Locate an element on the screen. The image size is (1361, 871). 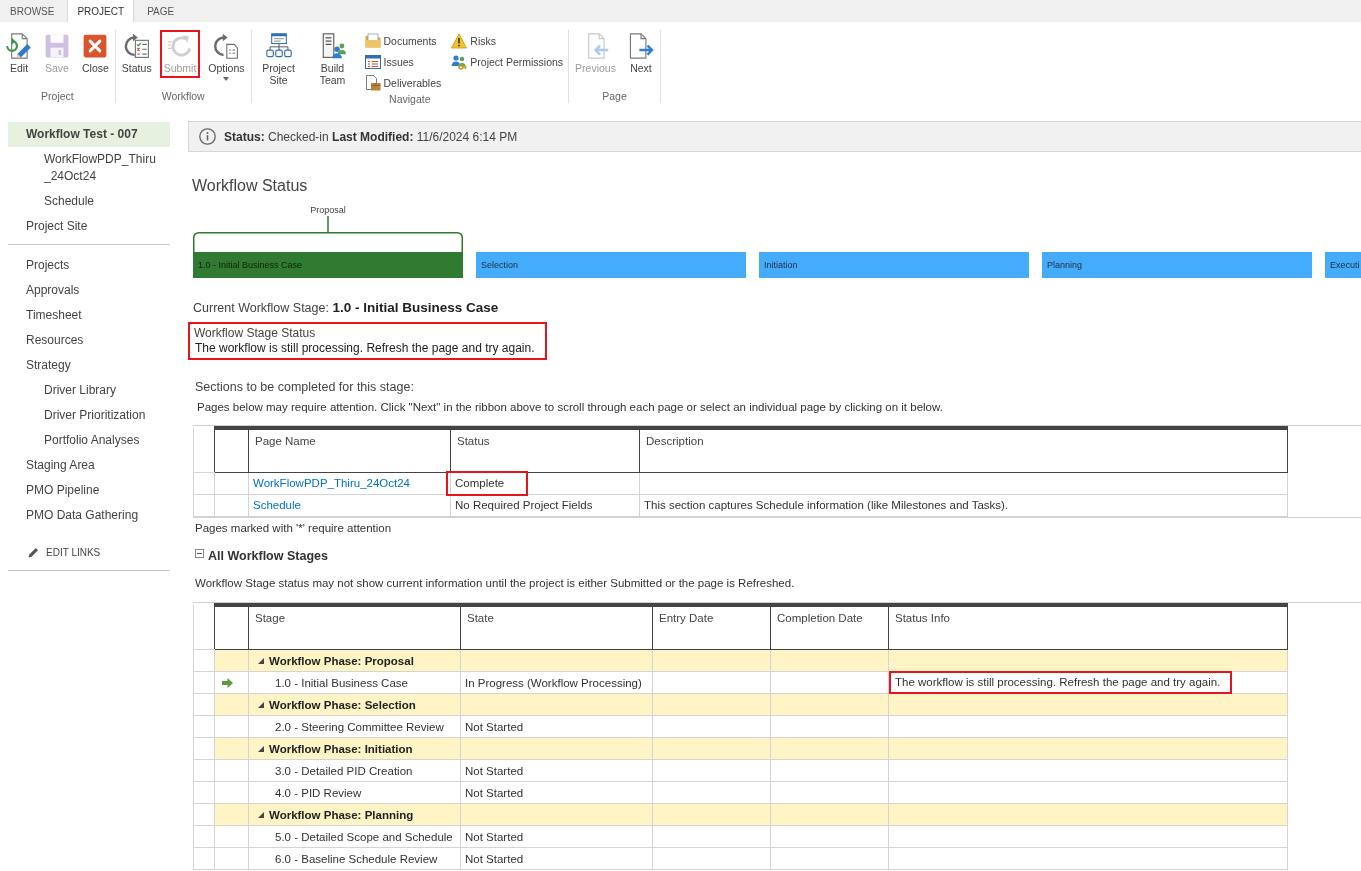
nav-link: Driver Prioritization is located at coordinates (89, 415).